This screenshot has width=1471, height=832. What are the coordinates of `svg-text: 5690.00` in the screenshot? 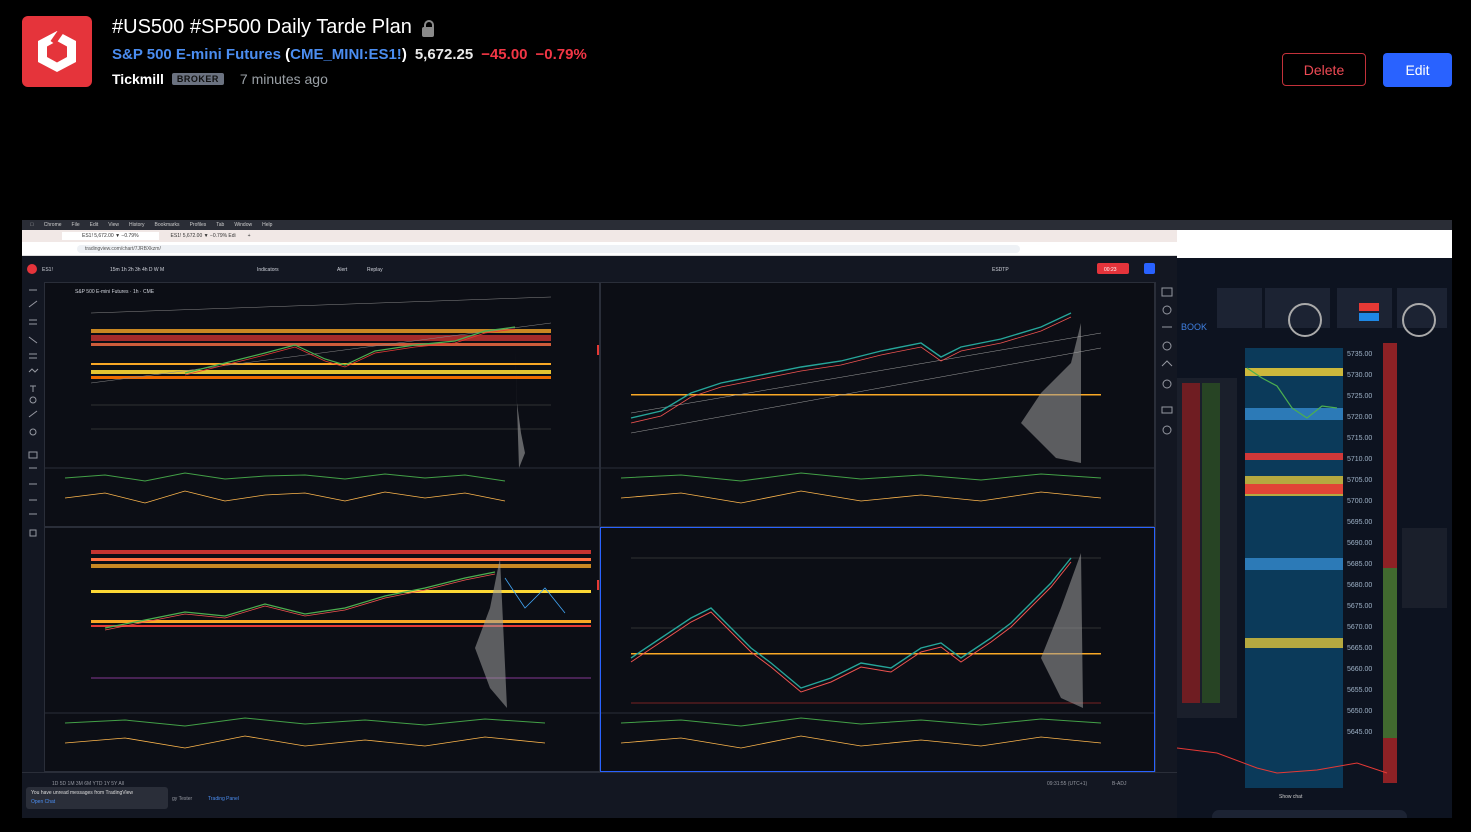 It's located at (1359, 543).